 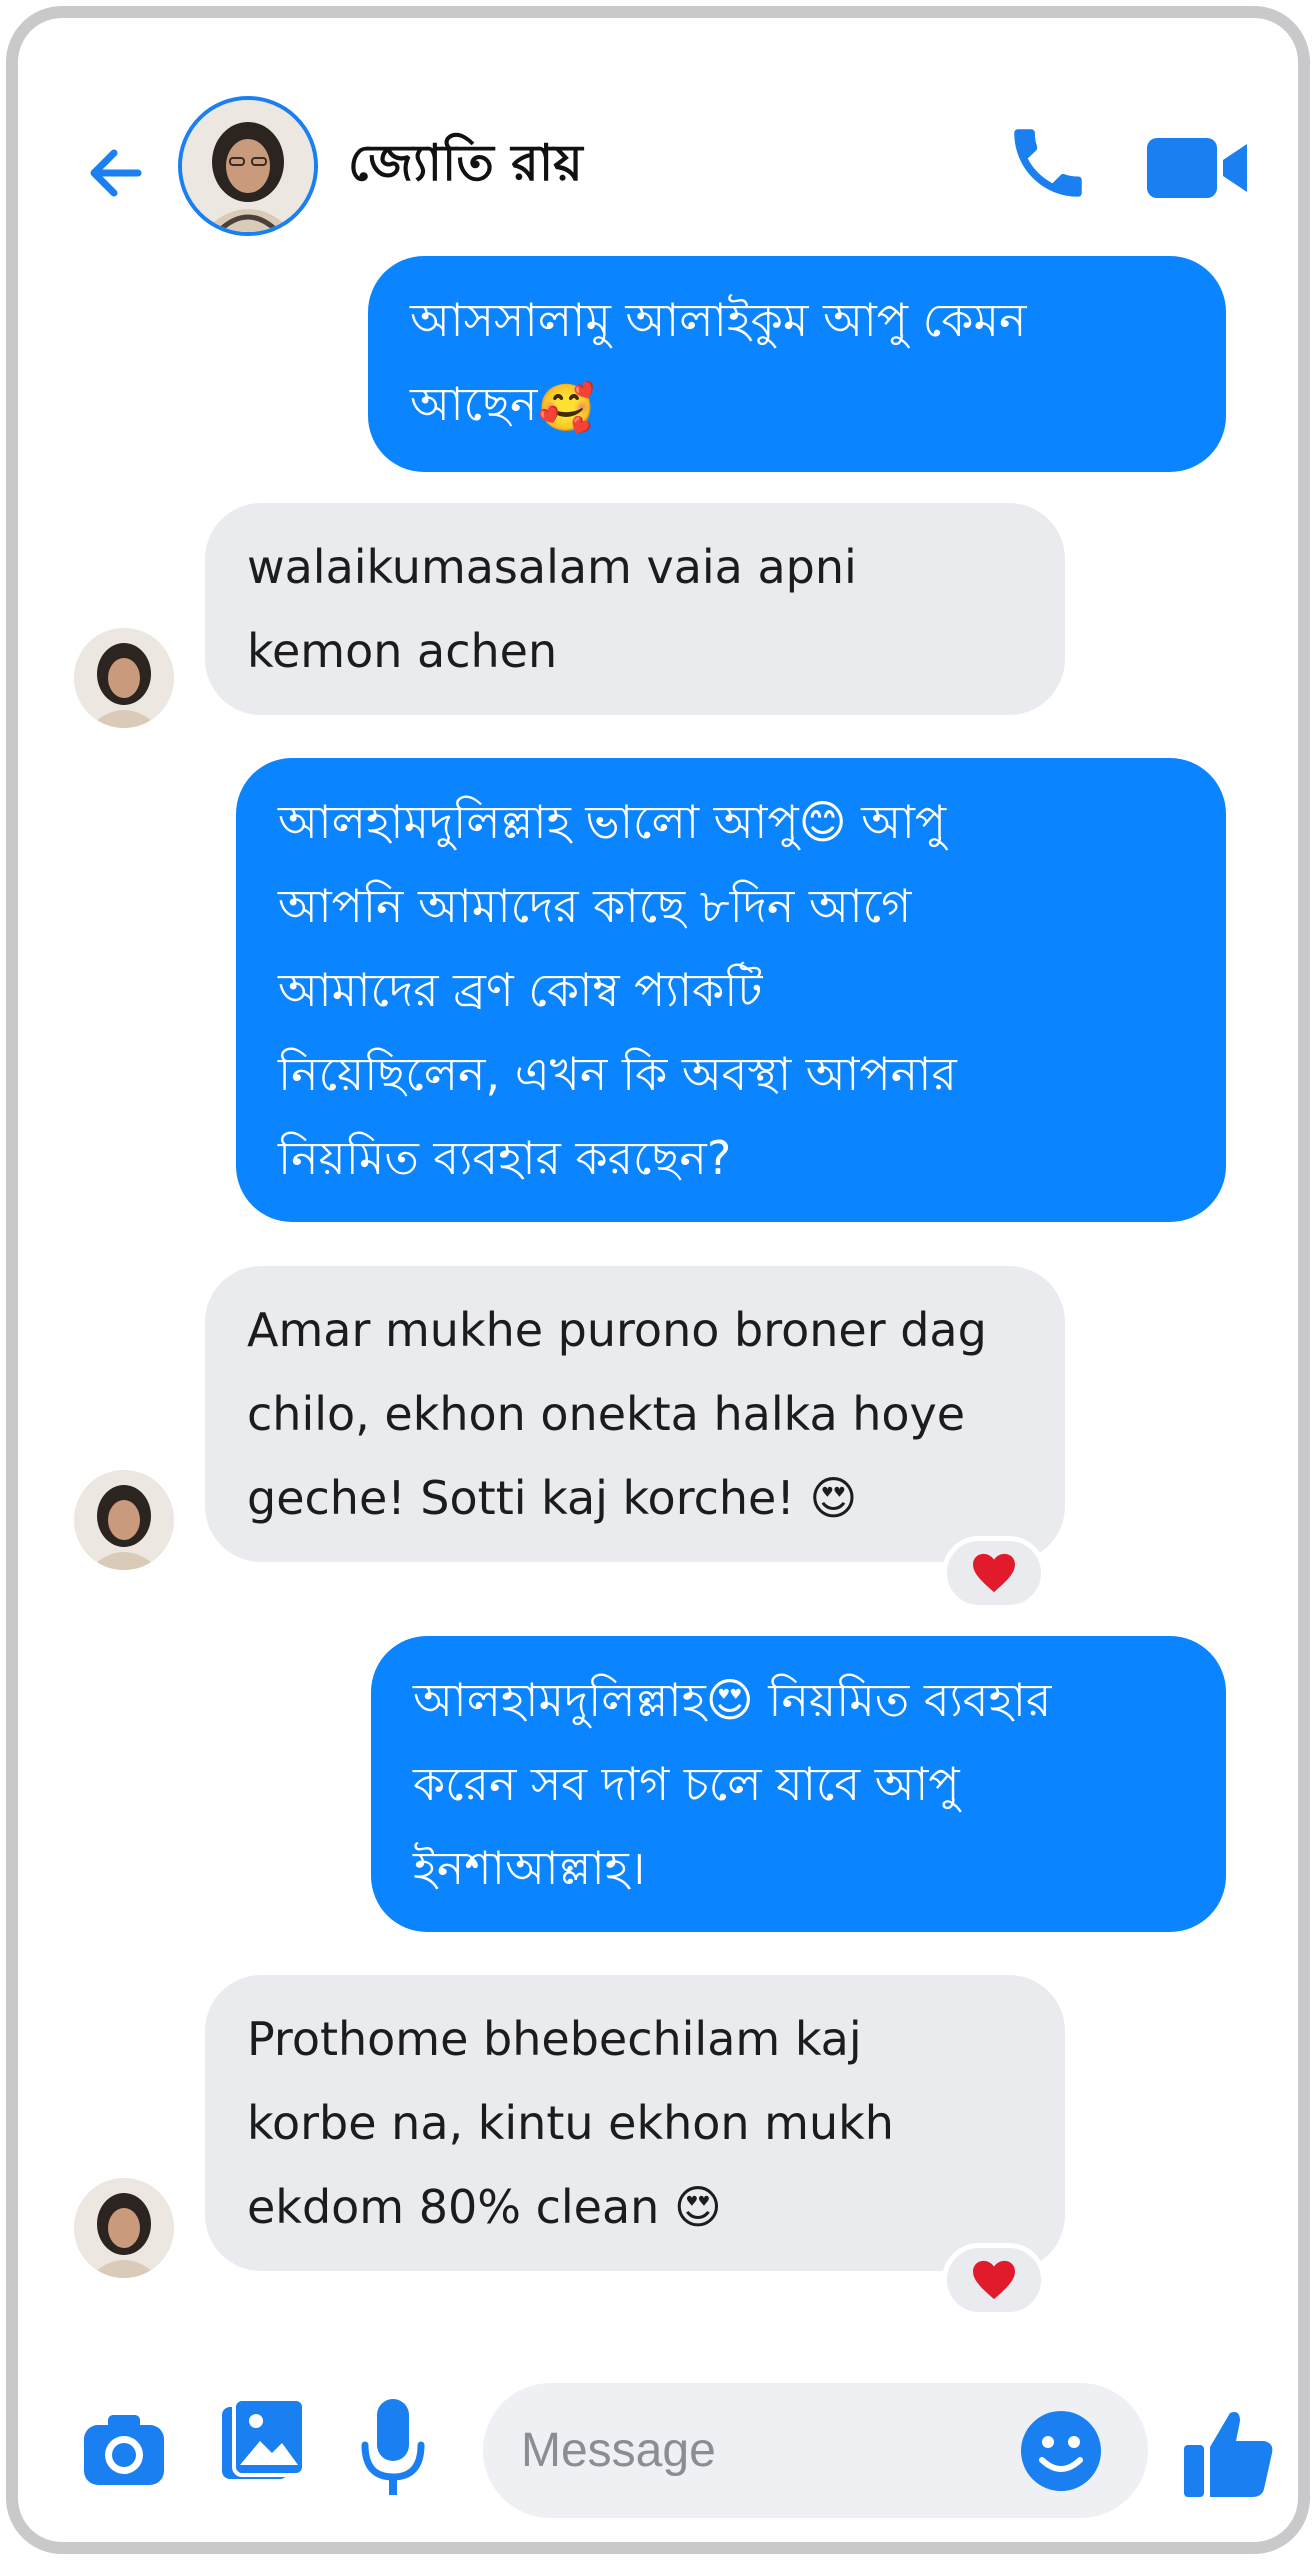 I want to click on message-text: walaikumasalam vaia apni kemon achen, so click(x=552, y=609).